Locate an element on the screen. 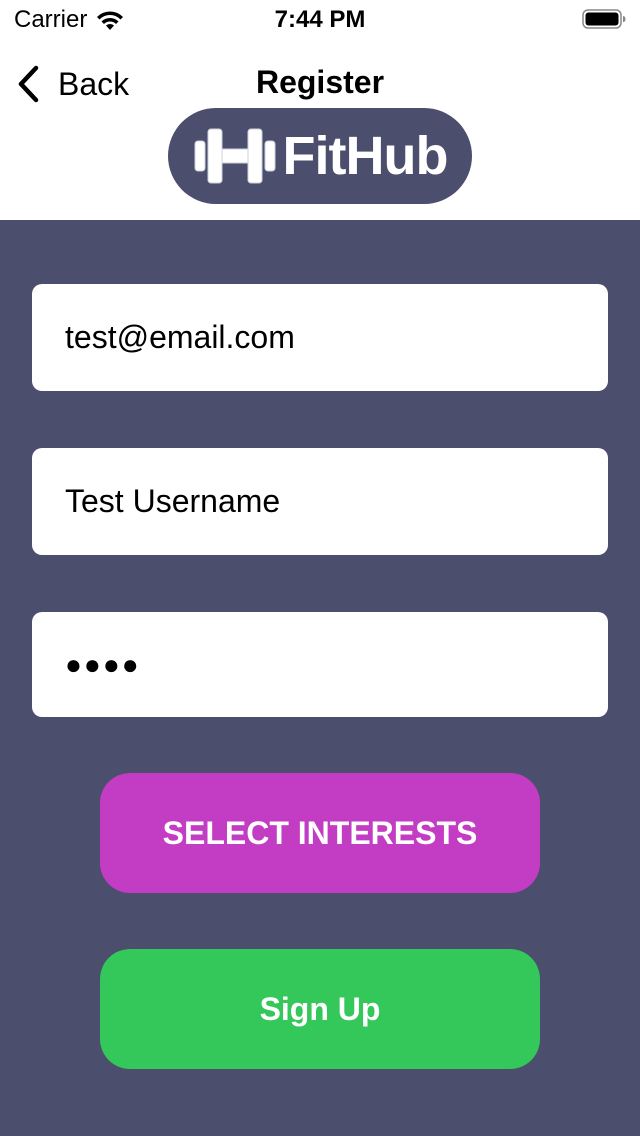  sign-up-label: Sign Up is located at coordinates (320, 1008).